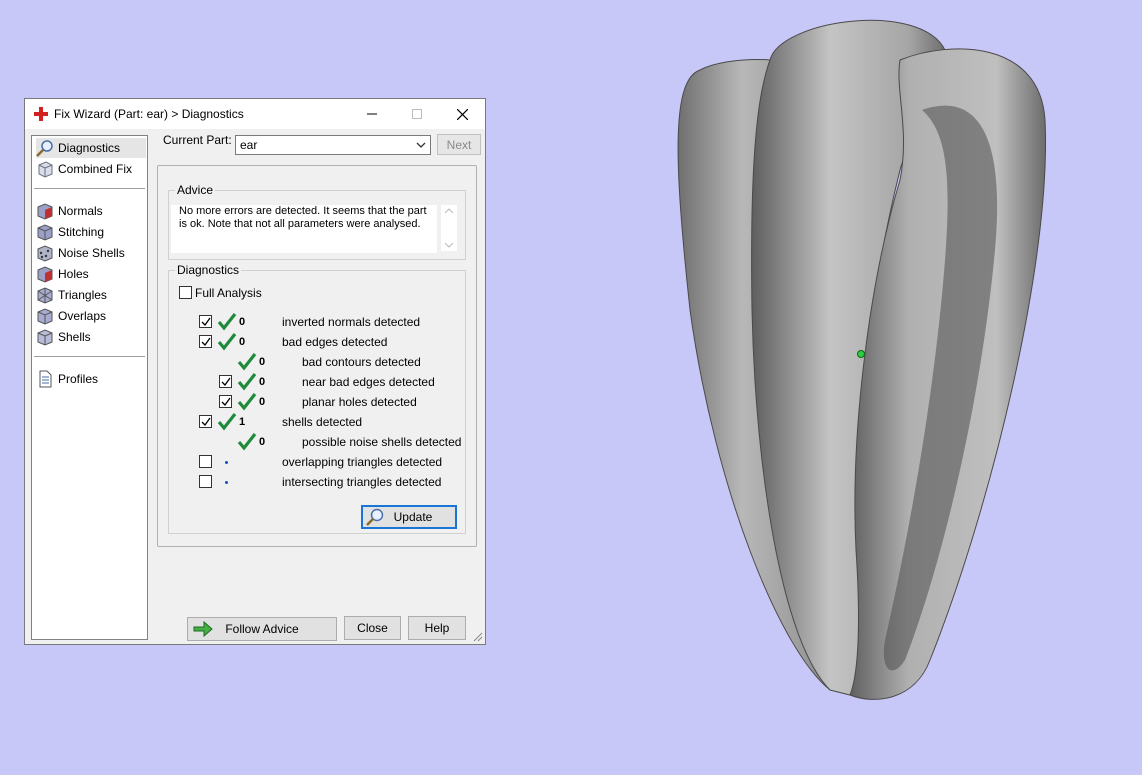 The height and width of the screenshot is (775, 1142). What do you see at coordinates (351, 322) in the screenshot?
I see `diag-label: inverted normals detected` at bounding box center [351, 322].